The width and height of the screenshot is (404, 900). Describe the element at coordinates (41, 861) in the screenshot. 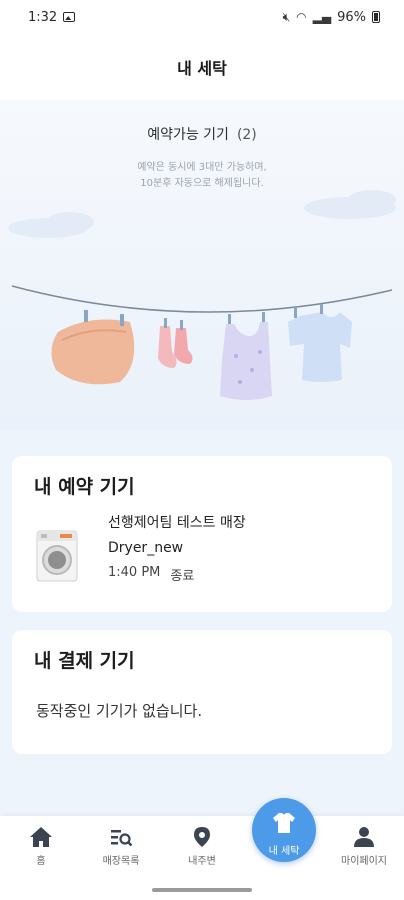

I see `nav-home-label: 홈` at that location.